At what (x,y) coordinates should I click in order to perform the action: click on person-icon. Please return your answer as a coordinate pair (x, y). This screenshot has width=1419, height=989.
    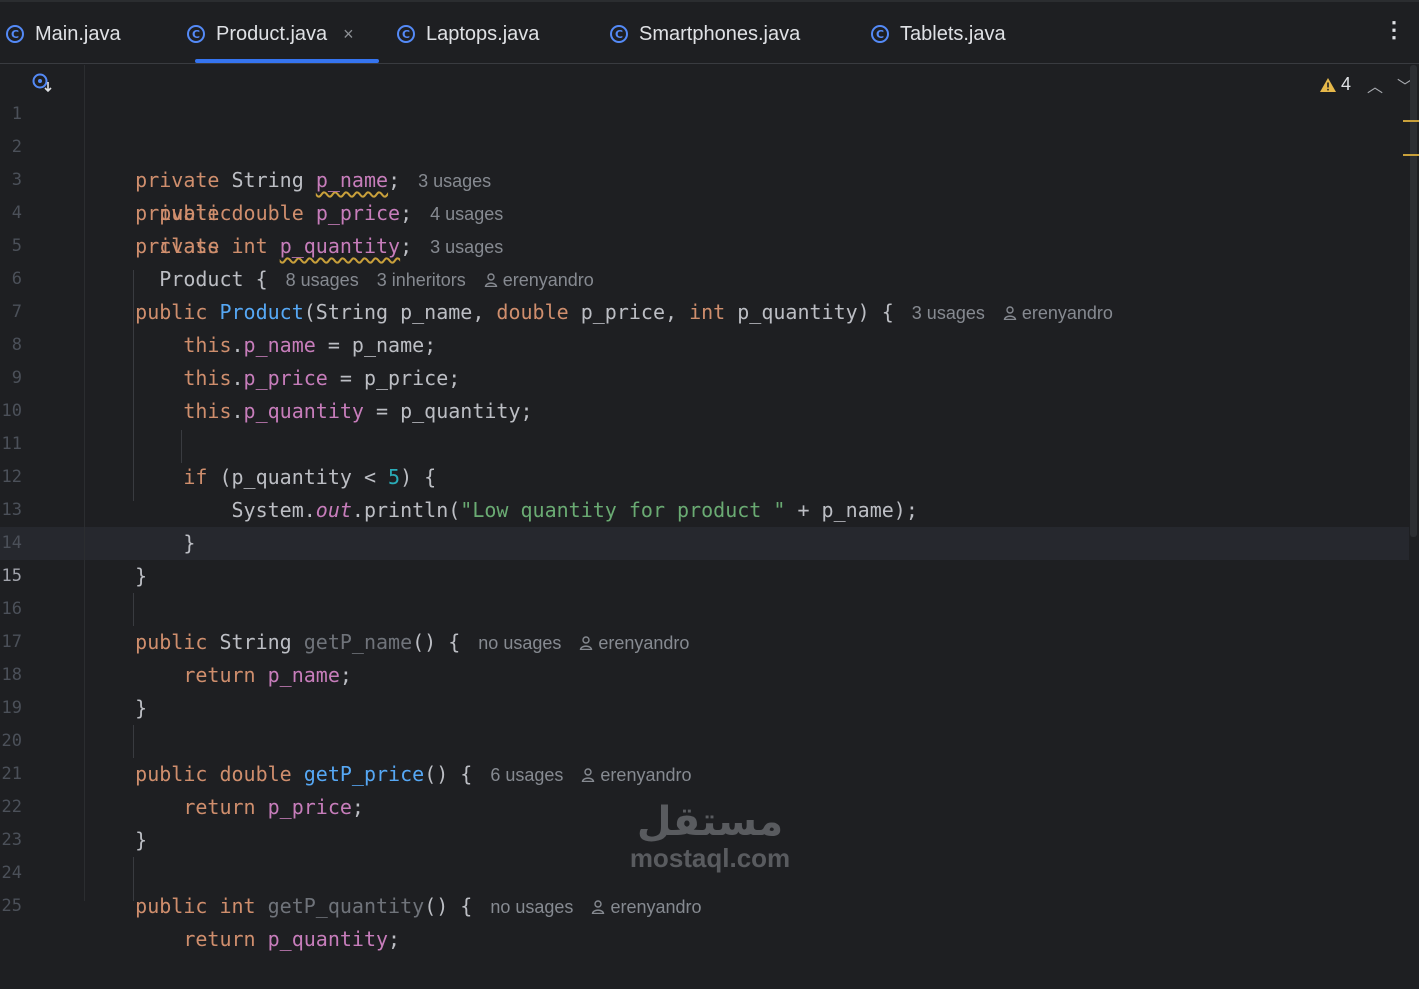
    Looking at the image, I should click on (598, 907).